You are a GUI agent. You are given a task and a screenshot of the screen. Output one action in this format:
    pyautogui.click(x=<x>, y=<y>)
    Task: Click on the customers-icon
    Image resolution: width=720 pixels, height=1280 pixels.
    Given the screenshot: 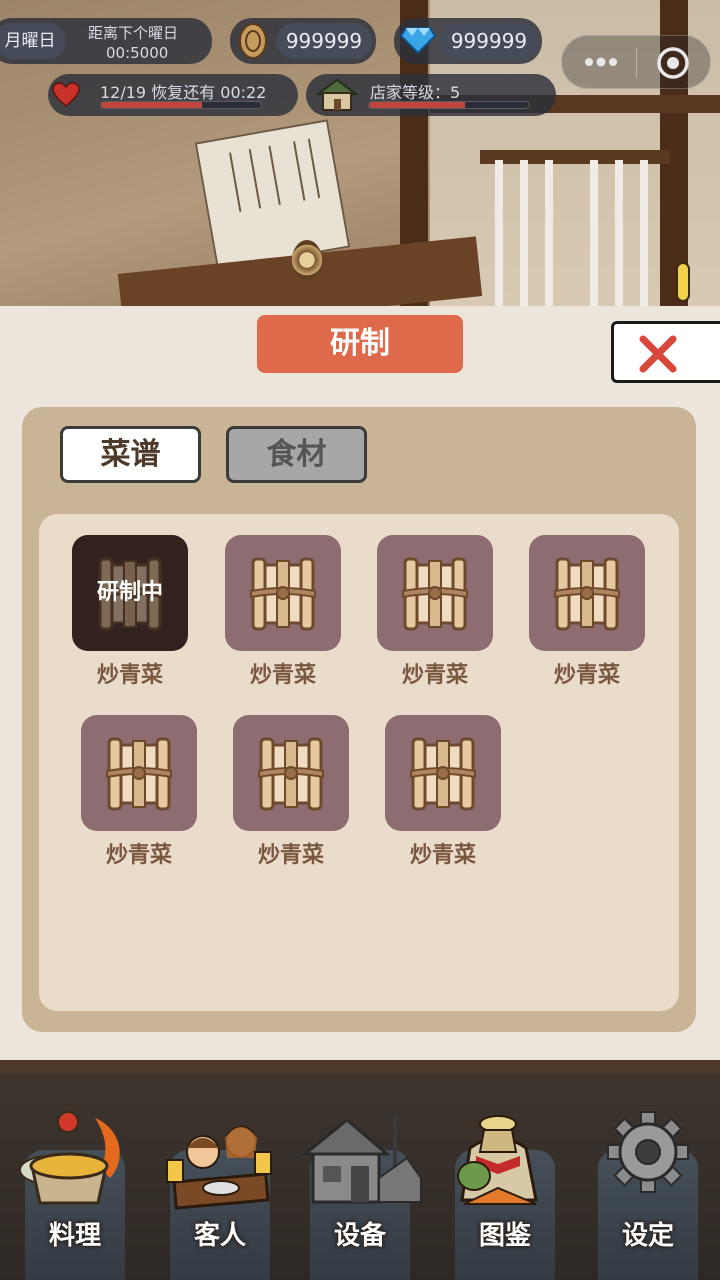 What is the action you would take?
    pyautogui.click(x=220, y=1163)
    